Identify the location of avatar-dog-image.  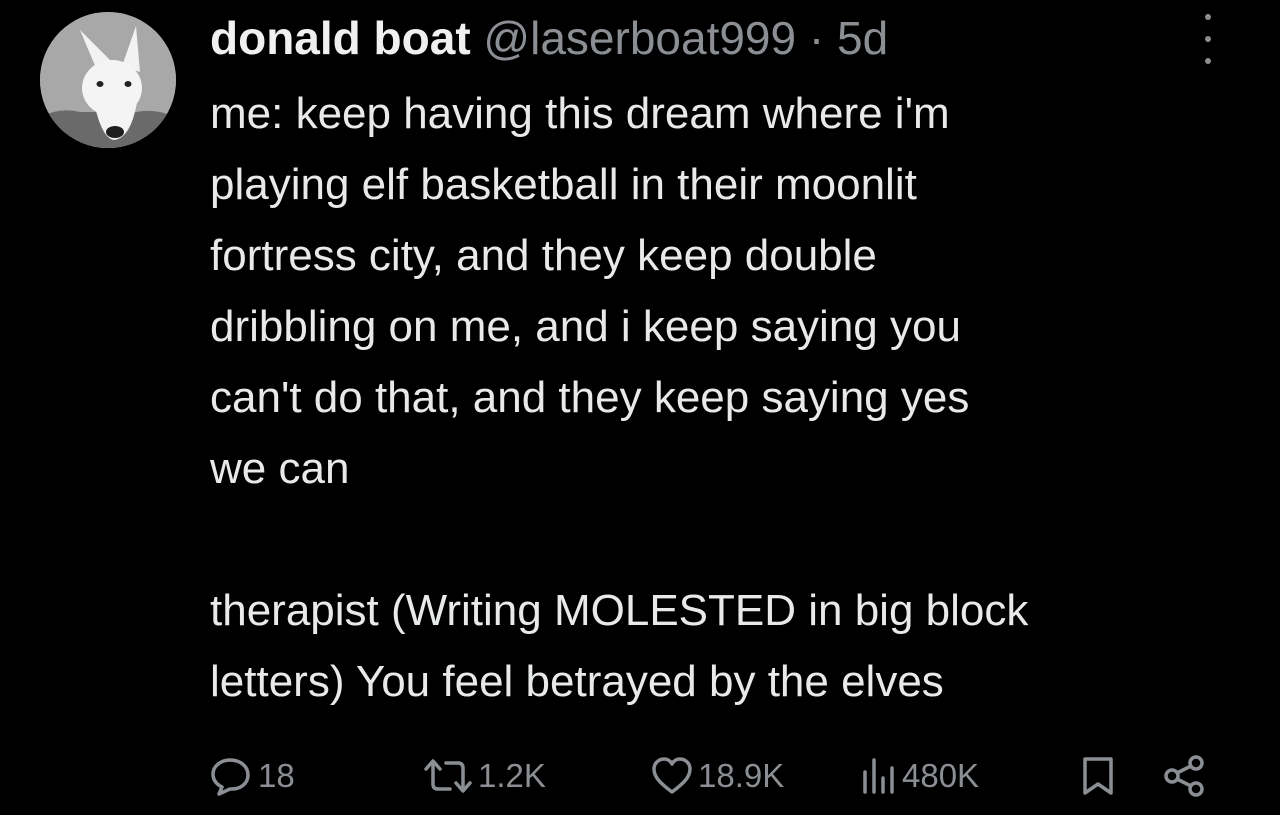
(108, 80).